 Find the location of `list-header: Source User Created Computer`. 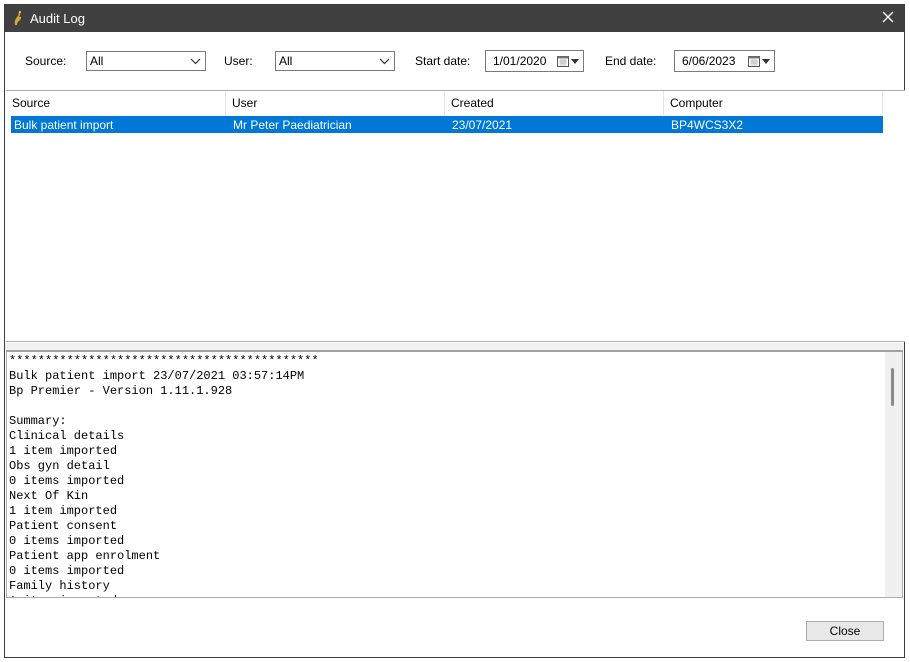

list-header: Source User Created Computer is located at coordinates (444, 103).